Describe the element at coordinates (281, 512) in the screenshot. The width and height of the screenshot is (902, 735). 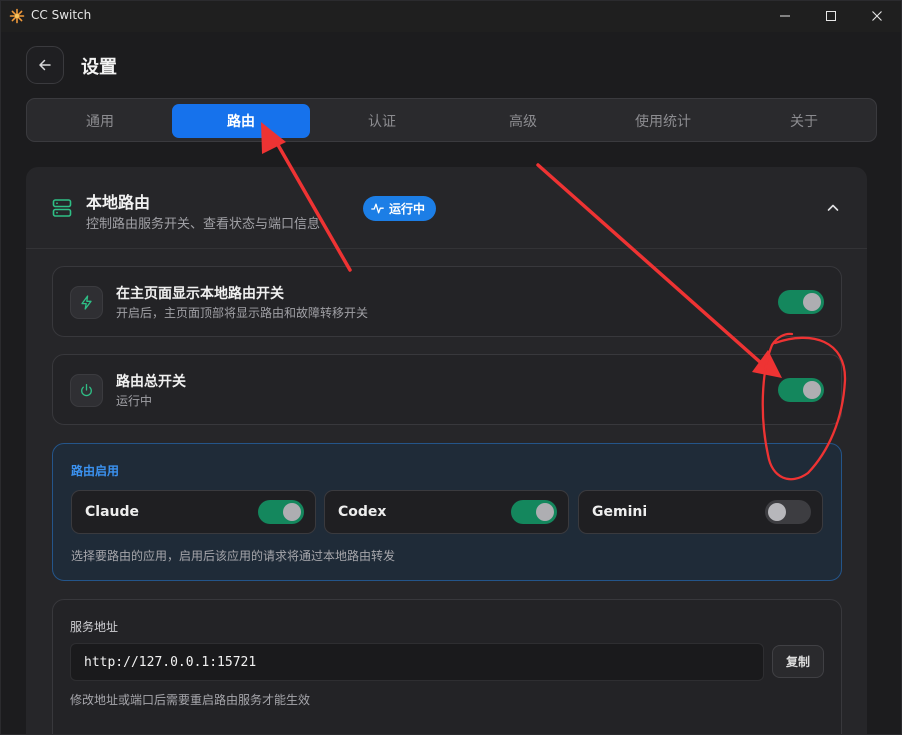
I see `claude-routing-toggle` at that location.